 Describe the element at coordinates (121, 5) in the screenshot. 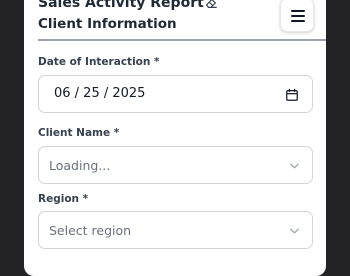

I see `report-title: Sales Activity Report` at that location.